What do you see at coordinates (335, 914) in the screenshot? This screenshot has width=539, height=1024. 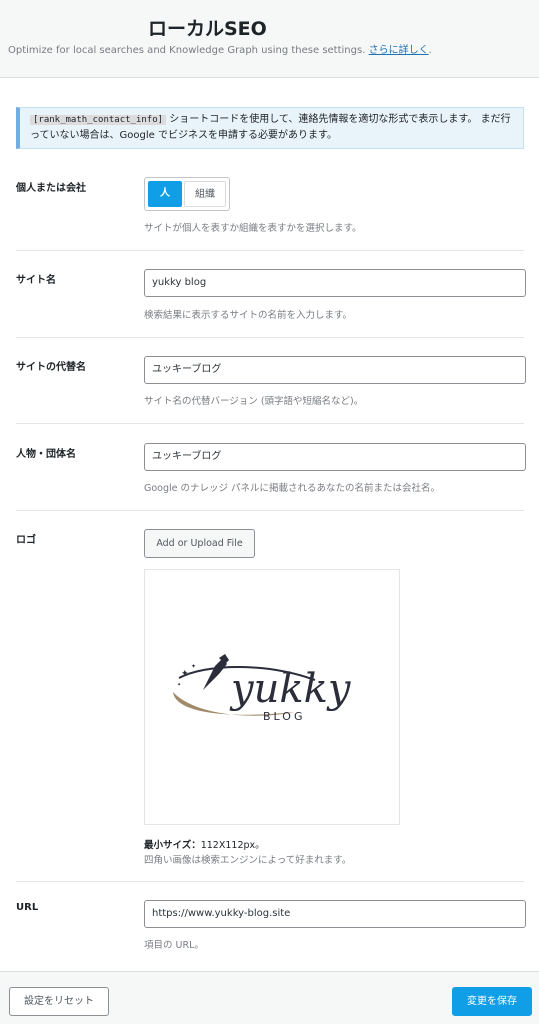 I see `url-input: https://www.yukky-blog.site` at bounding box center [335, 914].